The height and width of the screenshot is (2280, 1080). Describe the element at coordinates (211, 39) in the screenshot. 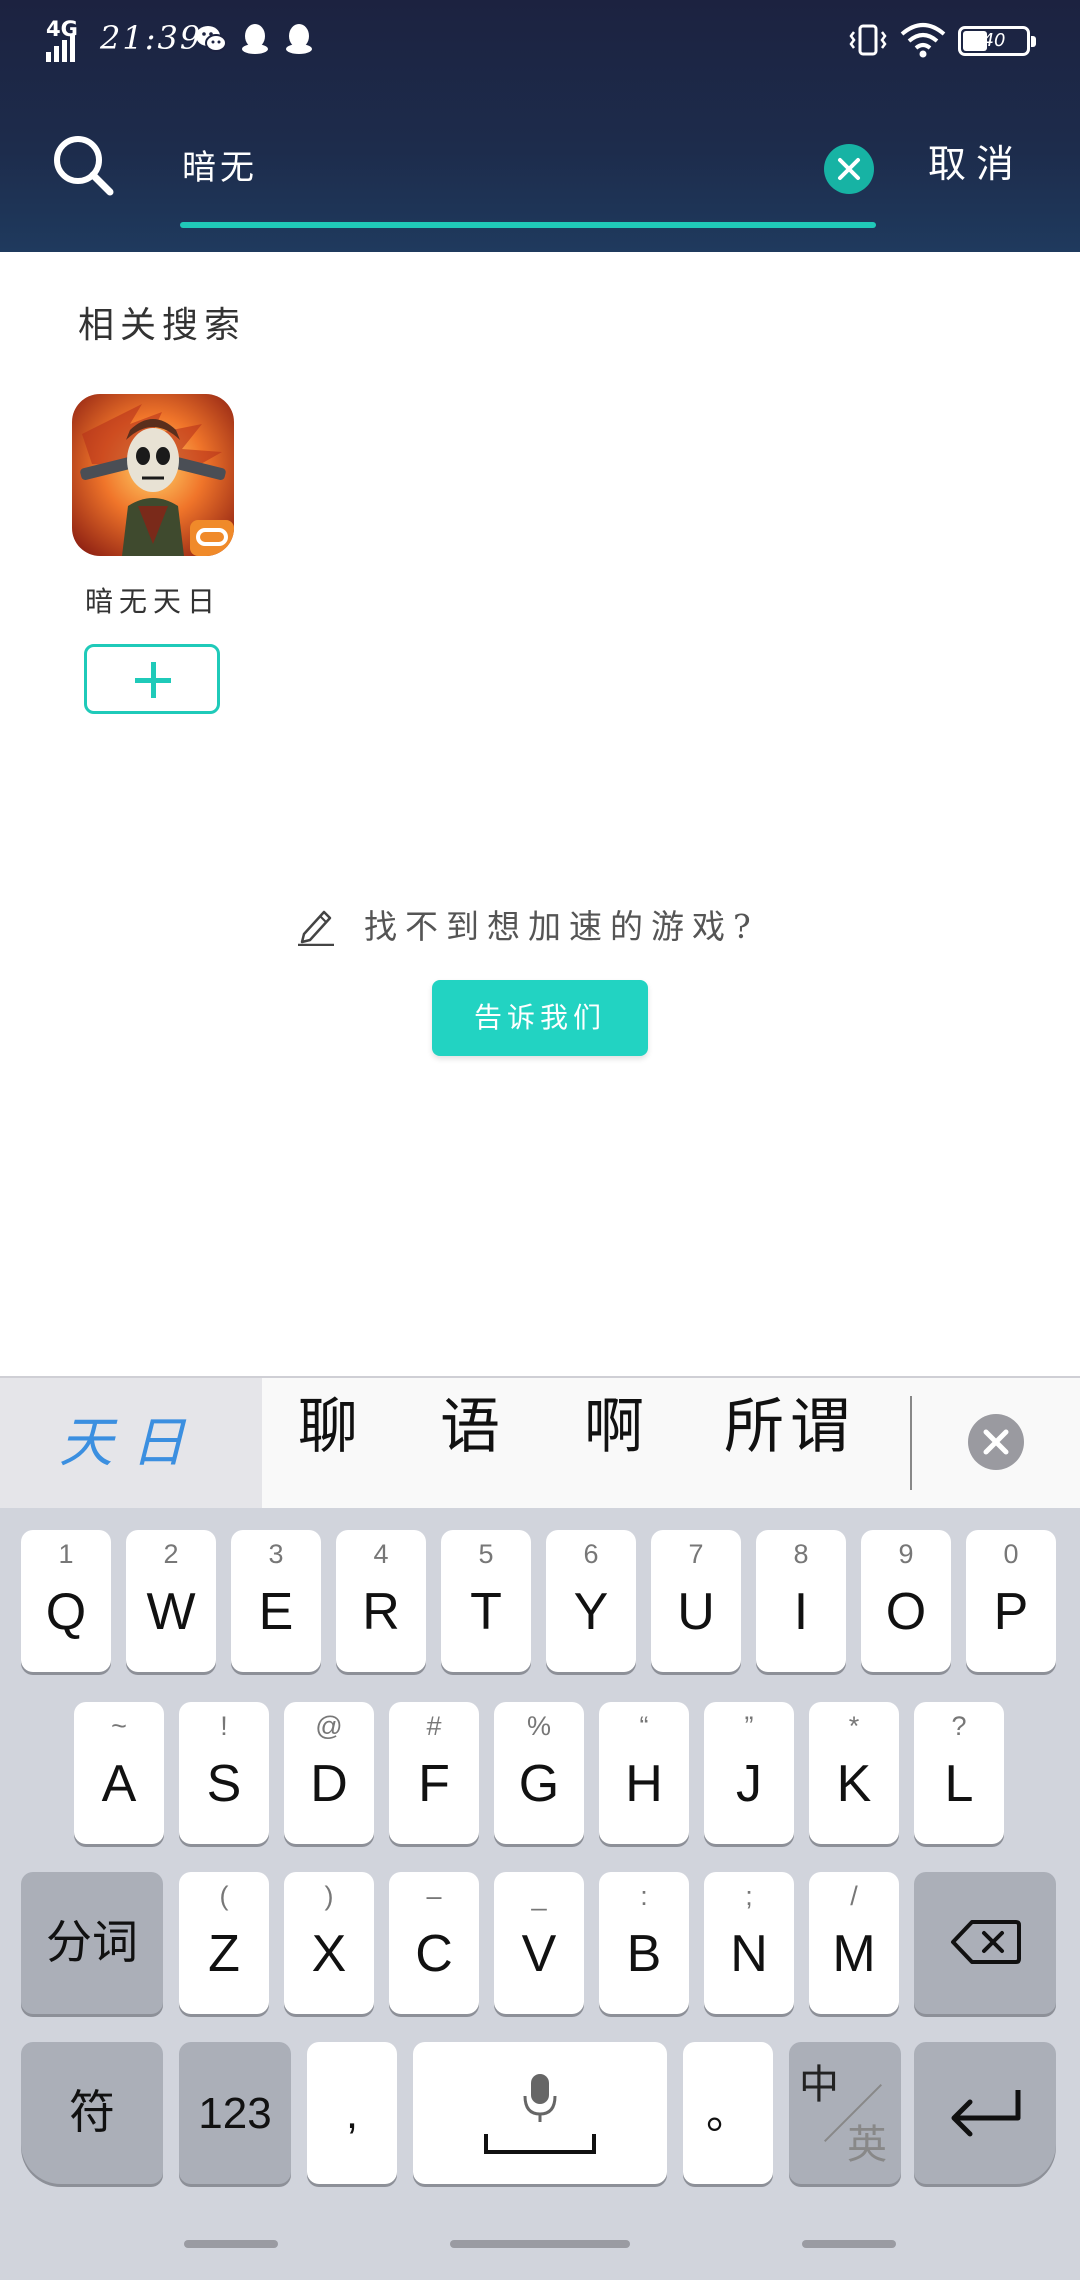

I see `wechat-icon` at that location.